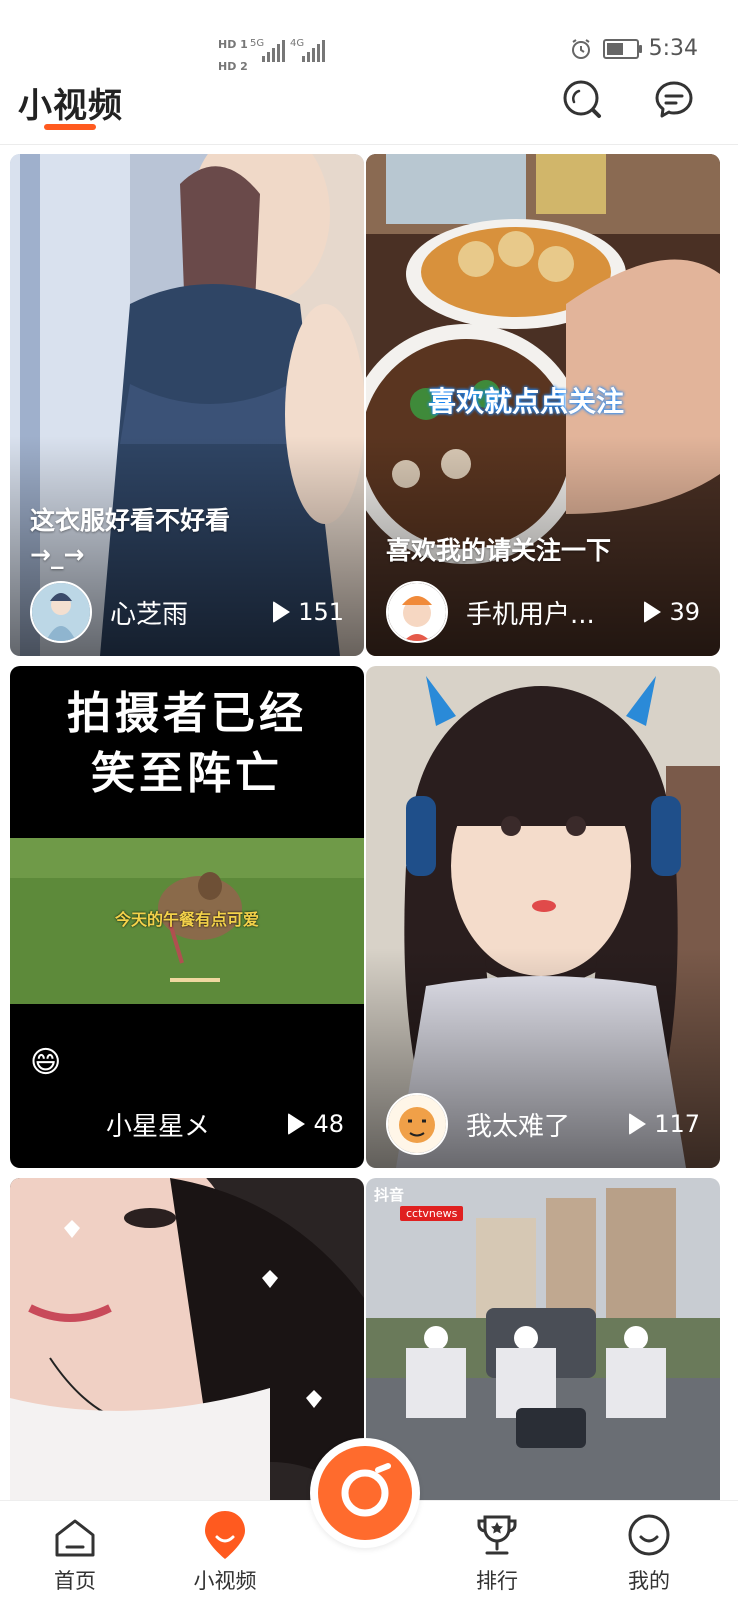 Image resolution: width=738 pixels, height=1600 pixels. I want to click on page-header: 小视频, so click(369, 111).